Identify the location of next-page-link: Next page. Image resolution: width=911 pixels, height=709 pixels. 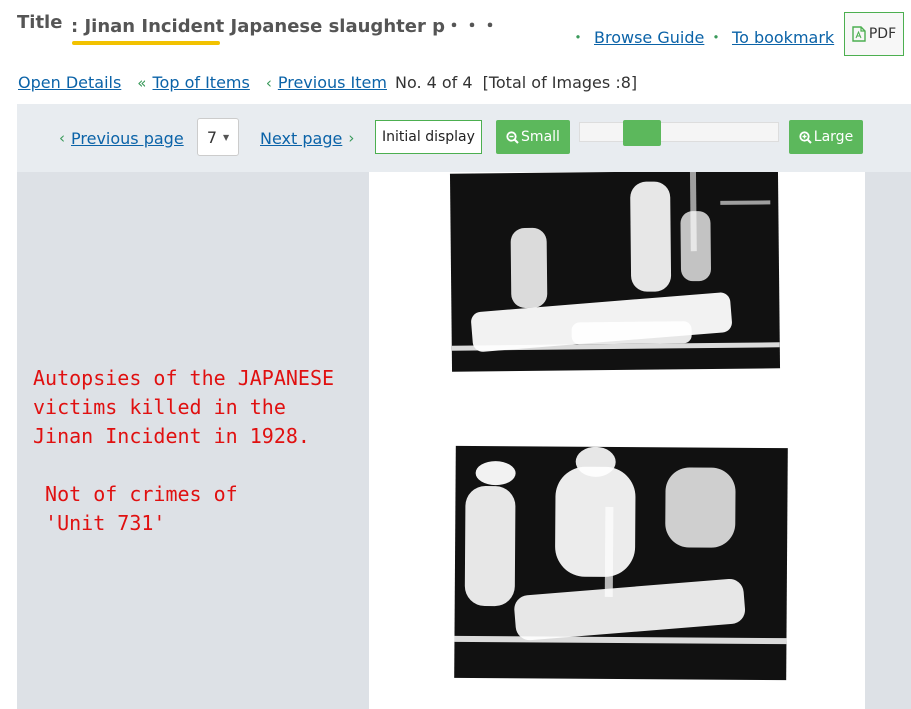
(301, 138).